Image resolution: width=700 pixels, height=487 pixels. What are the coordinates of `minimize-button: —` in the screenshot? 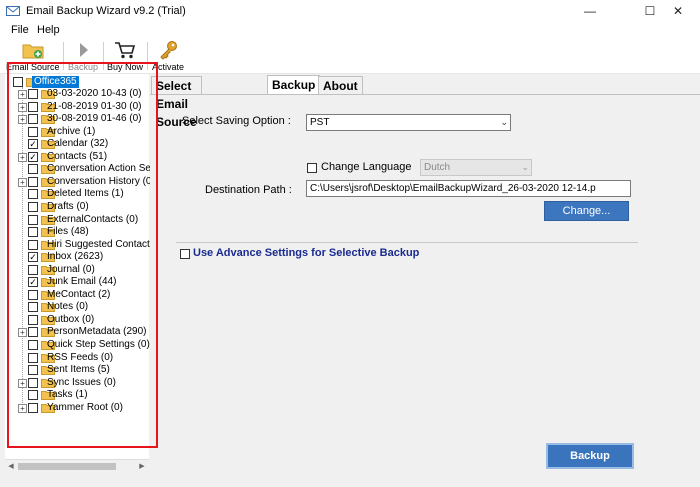 It's located at (590, 11).